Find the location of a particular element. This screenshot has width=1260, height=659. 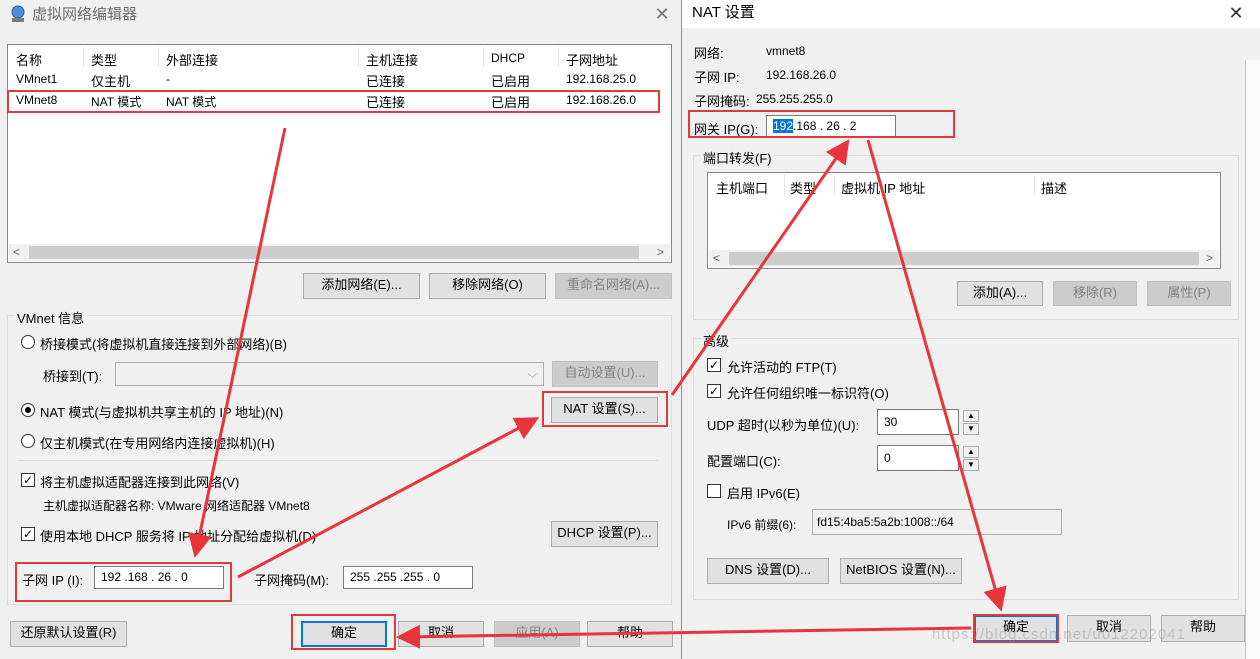

arrow-subnet-to-nat-settings is located at coordinates (388, 498).